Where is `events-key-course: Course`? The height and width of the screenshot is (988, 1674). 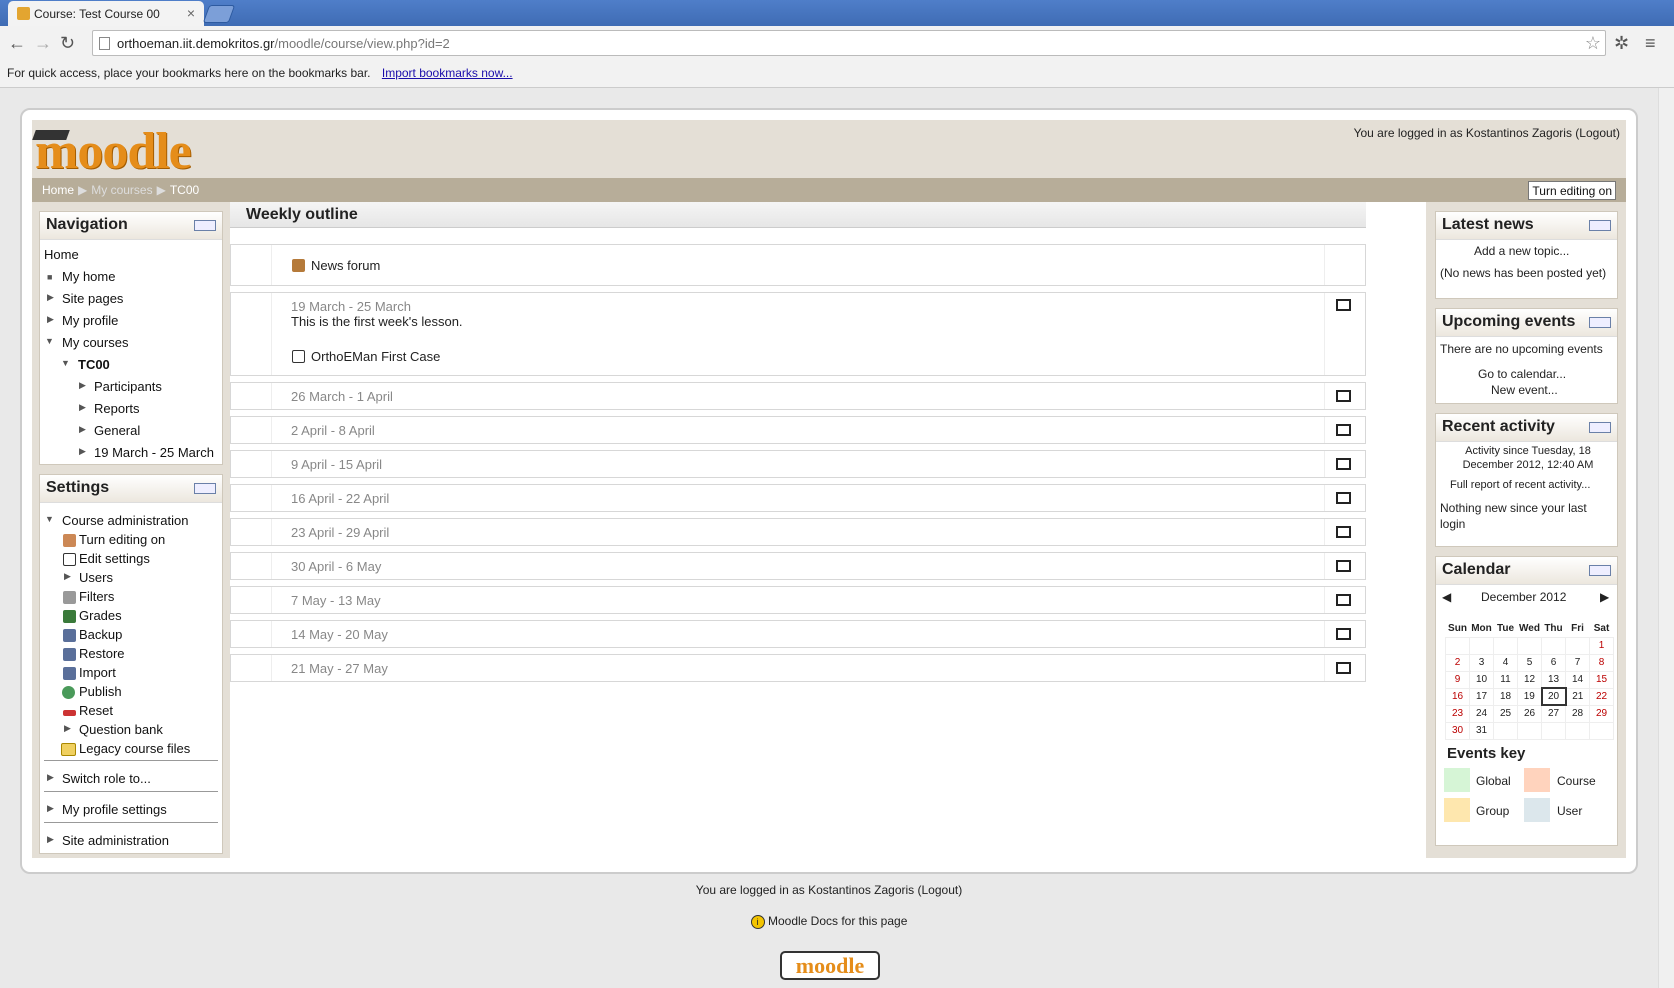 events-key-course: Course is located at coordinates (1576, 781).